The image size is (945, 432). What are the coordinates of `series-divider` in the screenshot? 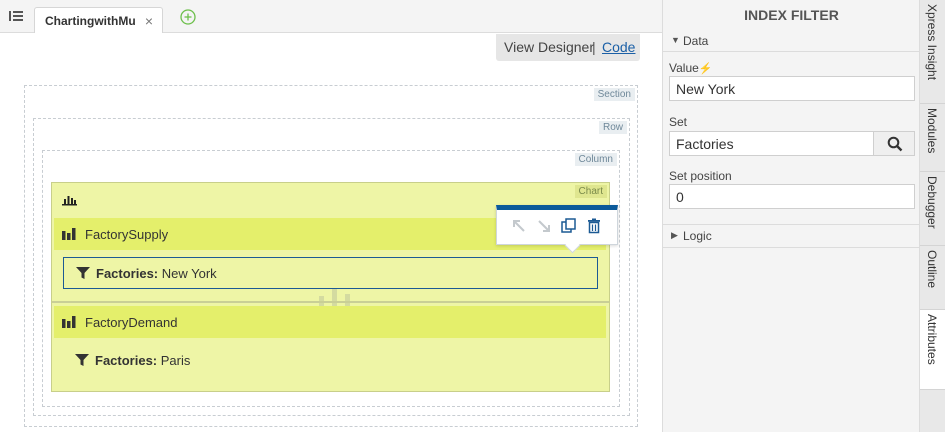 It's located at (330, 302).